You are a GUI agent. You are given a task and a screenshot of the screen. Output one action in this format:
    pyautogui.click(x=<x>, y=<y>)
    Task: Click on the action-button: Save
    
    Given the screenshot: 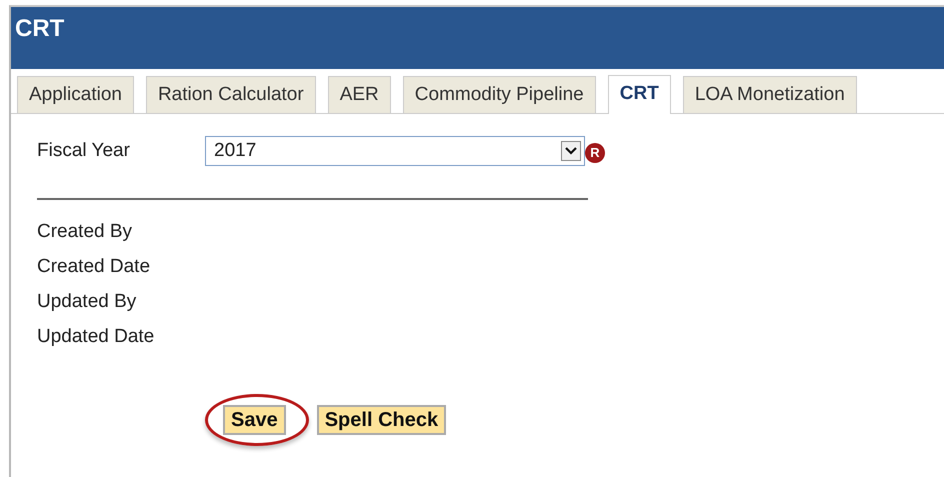 What is the action you would take?
    pyautogui.click(x=254, y=420)
    